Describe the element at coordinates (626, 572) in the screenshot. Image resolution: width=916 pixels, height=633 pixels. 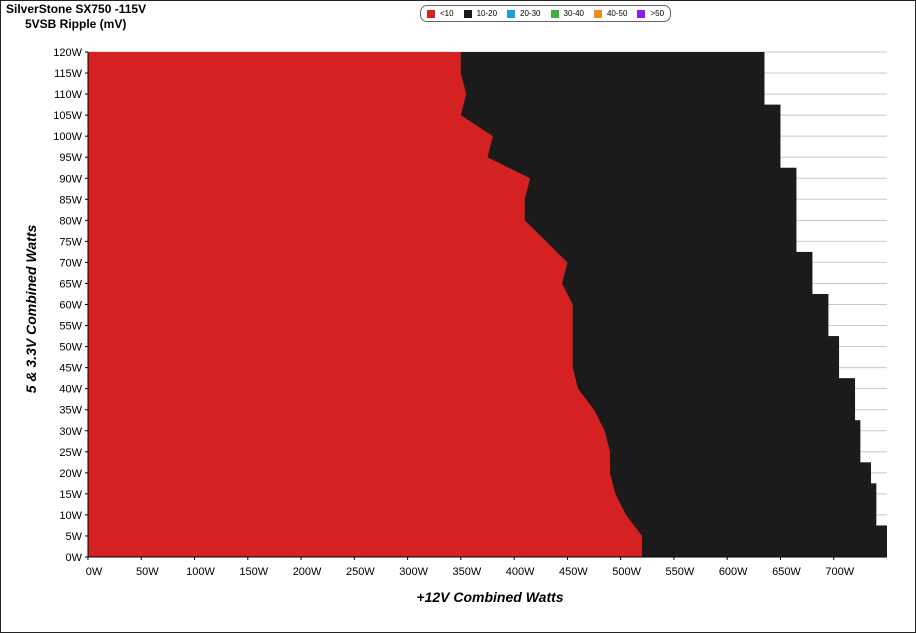
I see `x-tick-label: 500W` at that location.